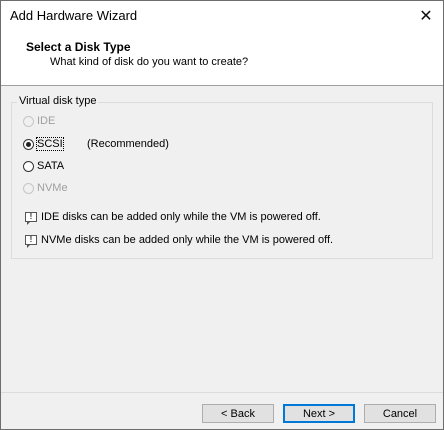  What do you see at coordinates (78, 47) in the screenshot?
I see `page-title: Select a Disk Type` at bounding box center [78, 47].